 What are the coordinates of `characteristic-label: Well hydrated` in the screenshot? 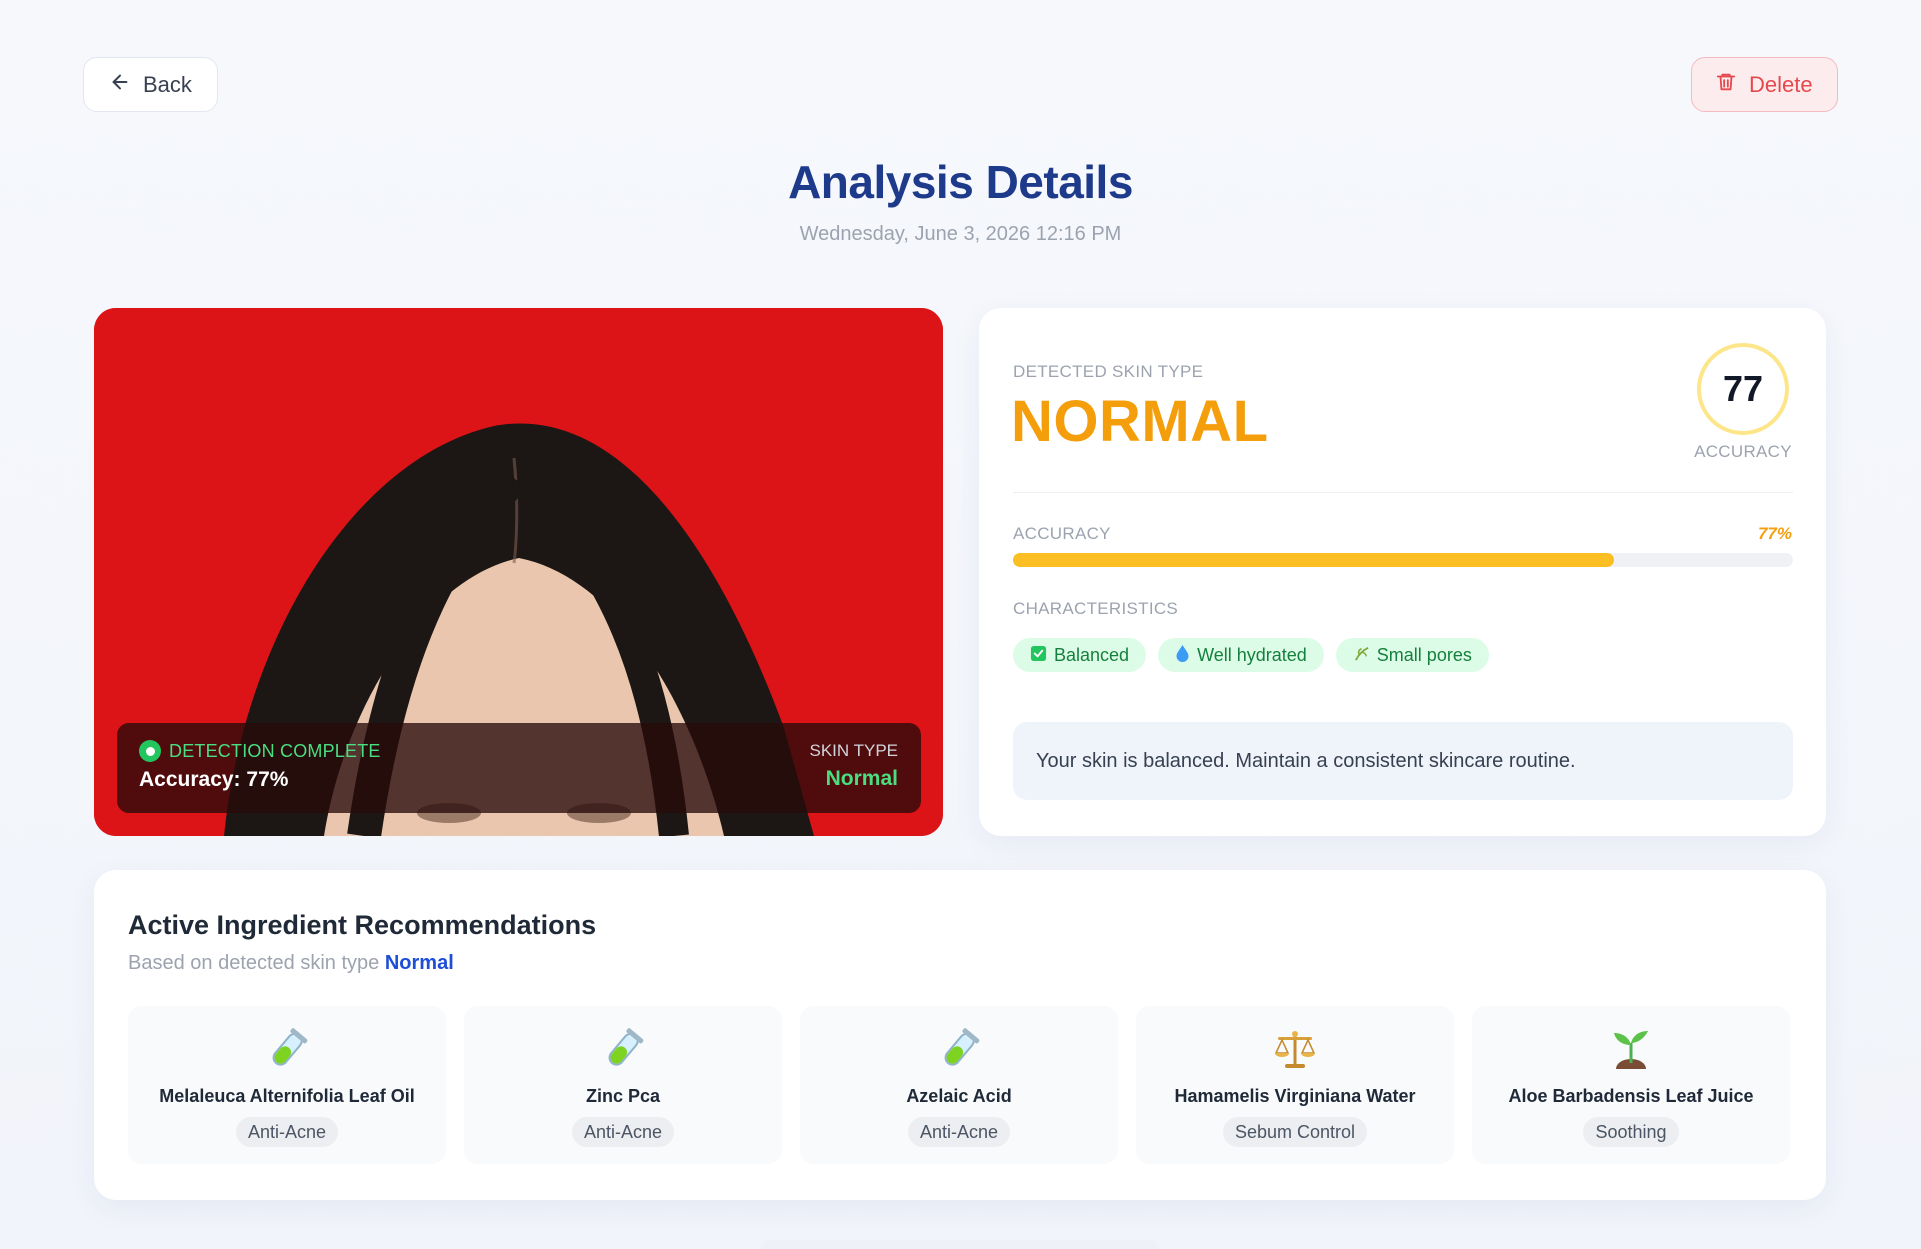 It's located at (1252, 654).